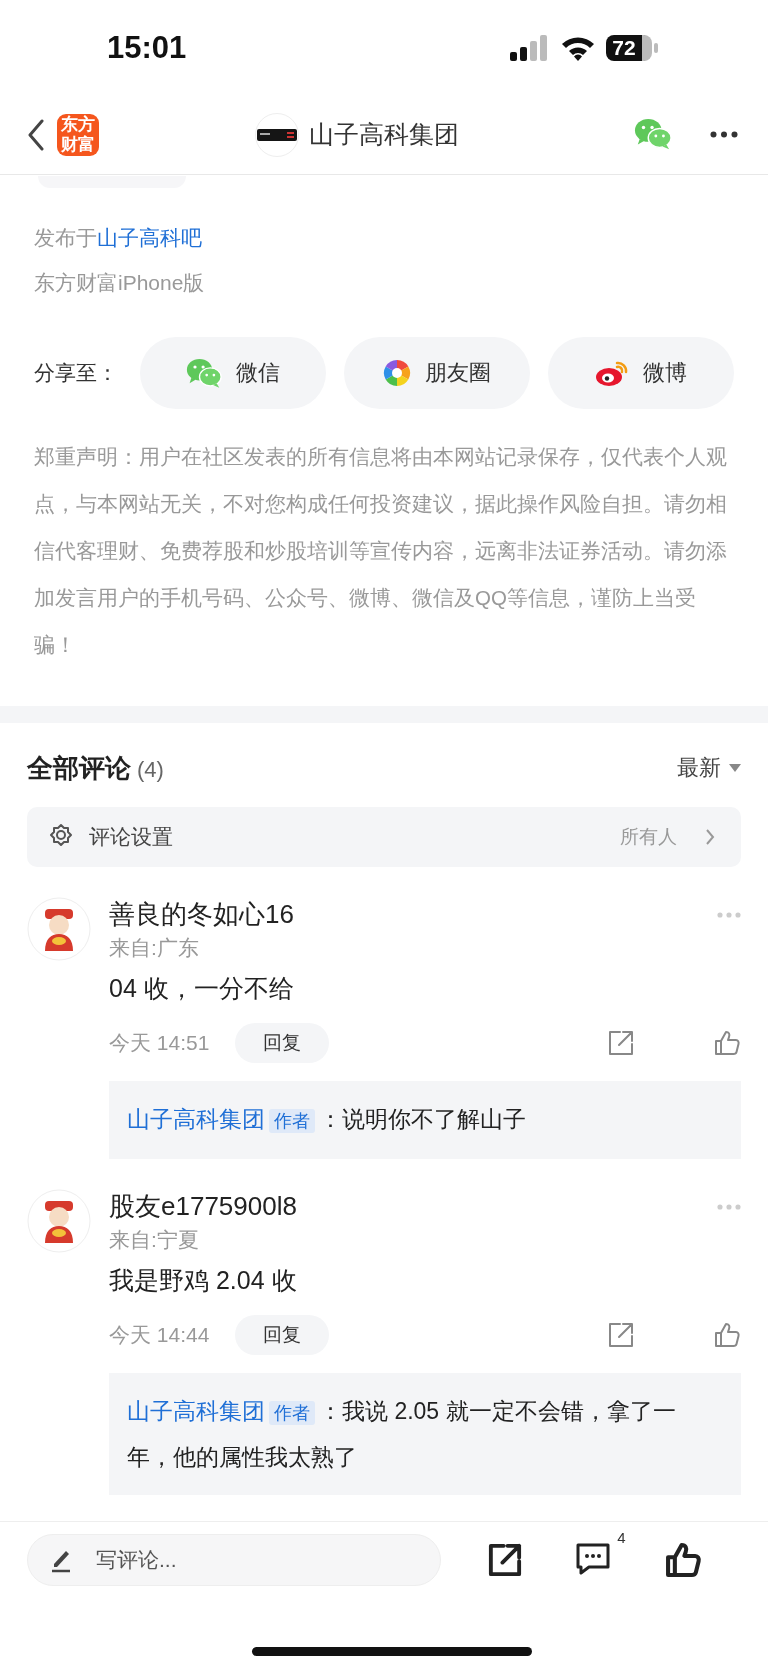  What do you see at coordinates (505, 1560) in the screenshot?
I see `share-icon` at bounding box center [505, 1560].